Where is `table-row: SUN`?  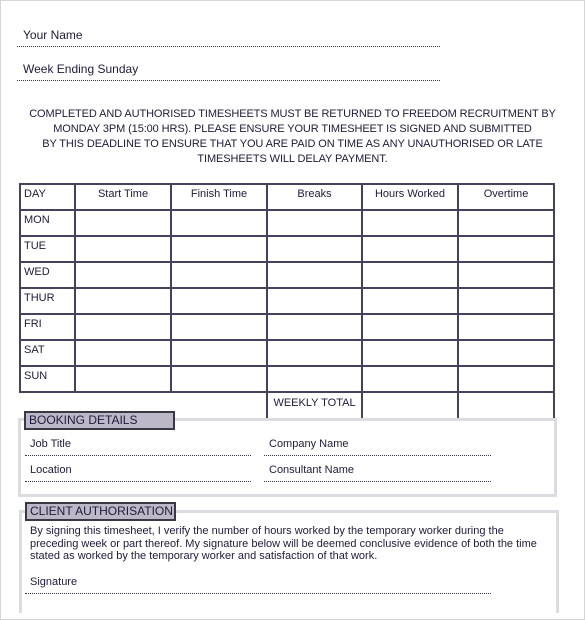 table-row: SUN is located at coordinates (287, 379).